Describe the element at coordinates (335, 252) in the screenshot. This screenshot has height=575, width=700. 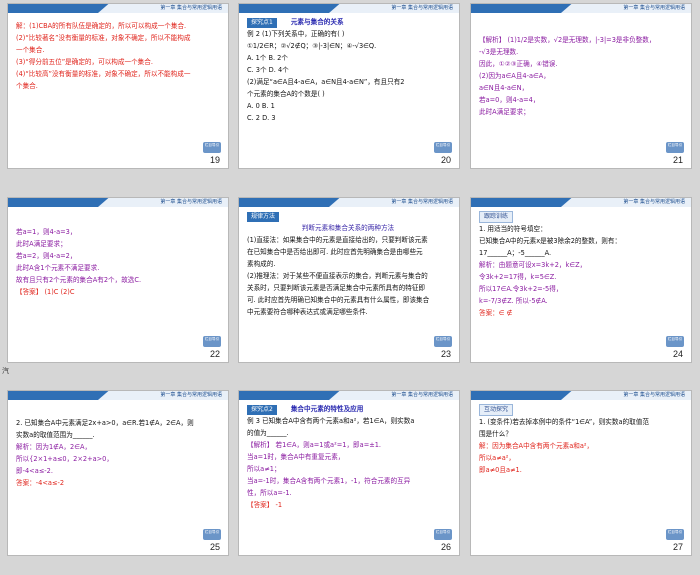
I see `text-line: 在已知集合中是否给出即可. 此时应首先明确集合是由哪些元` at that location.